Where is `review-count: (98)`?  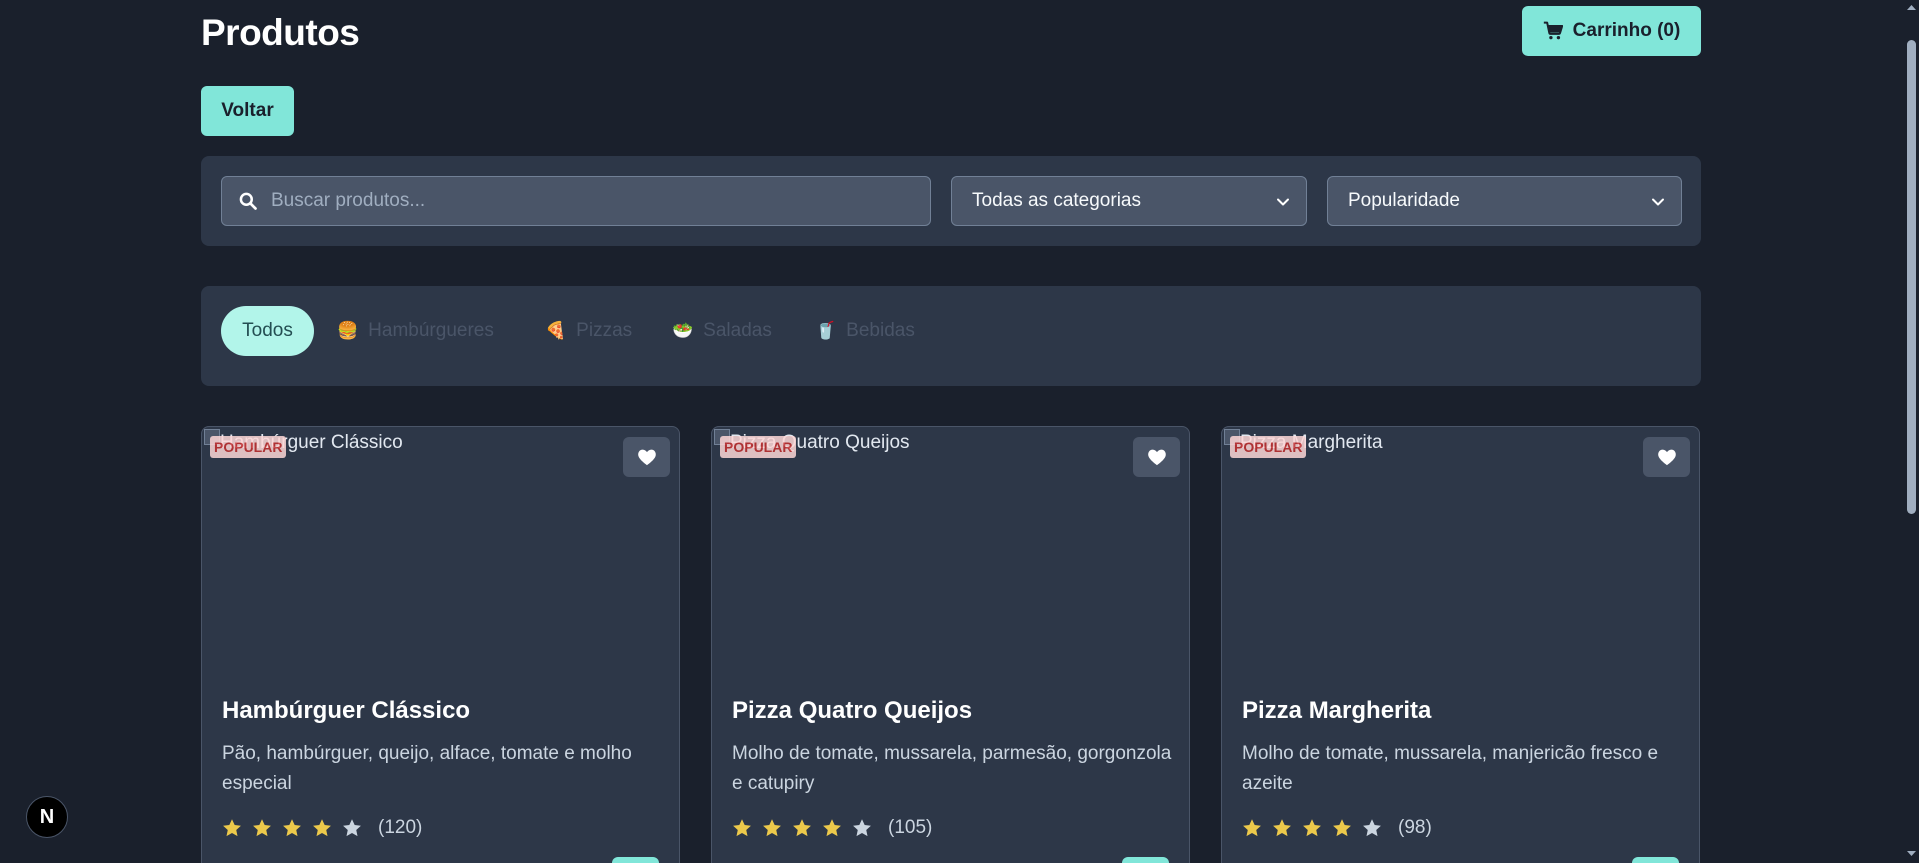 review-count: (98) is located at coordinates (1415, 827).